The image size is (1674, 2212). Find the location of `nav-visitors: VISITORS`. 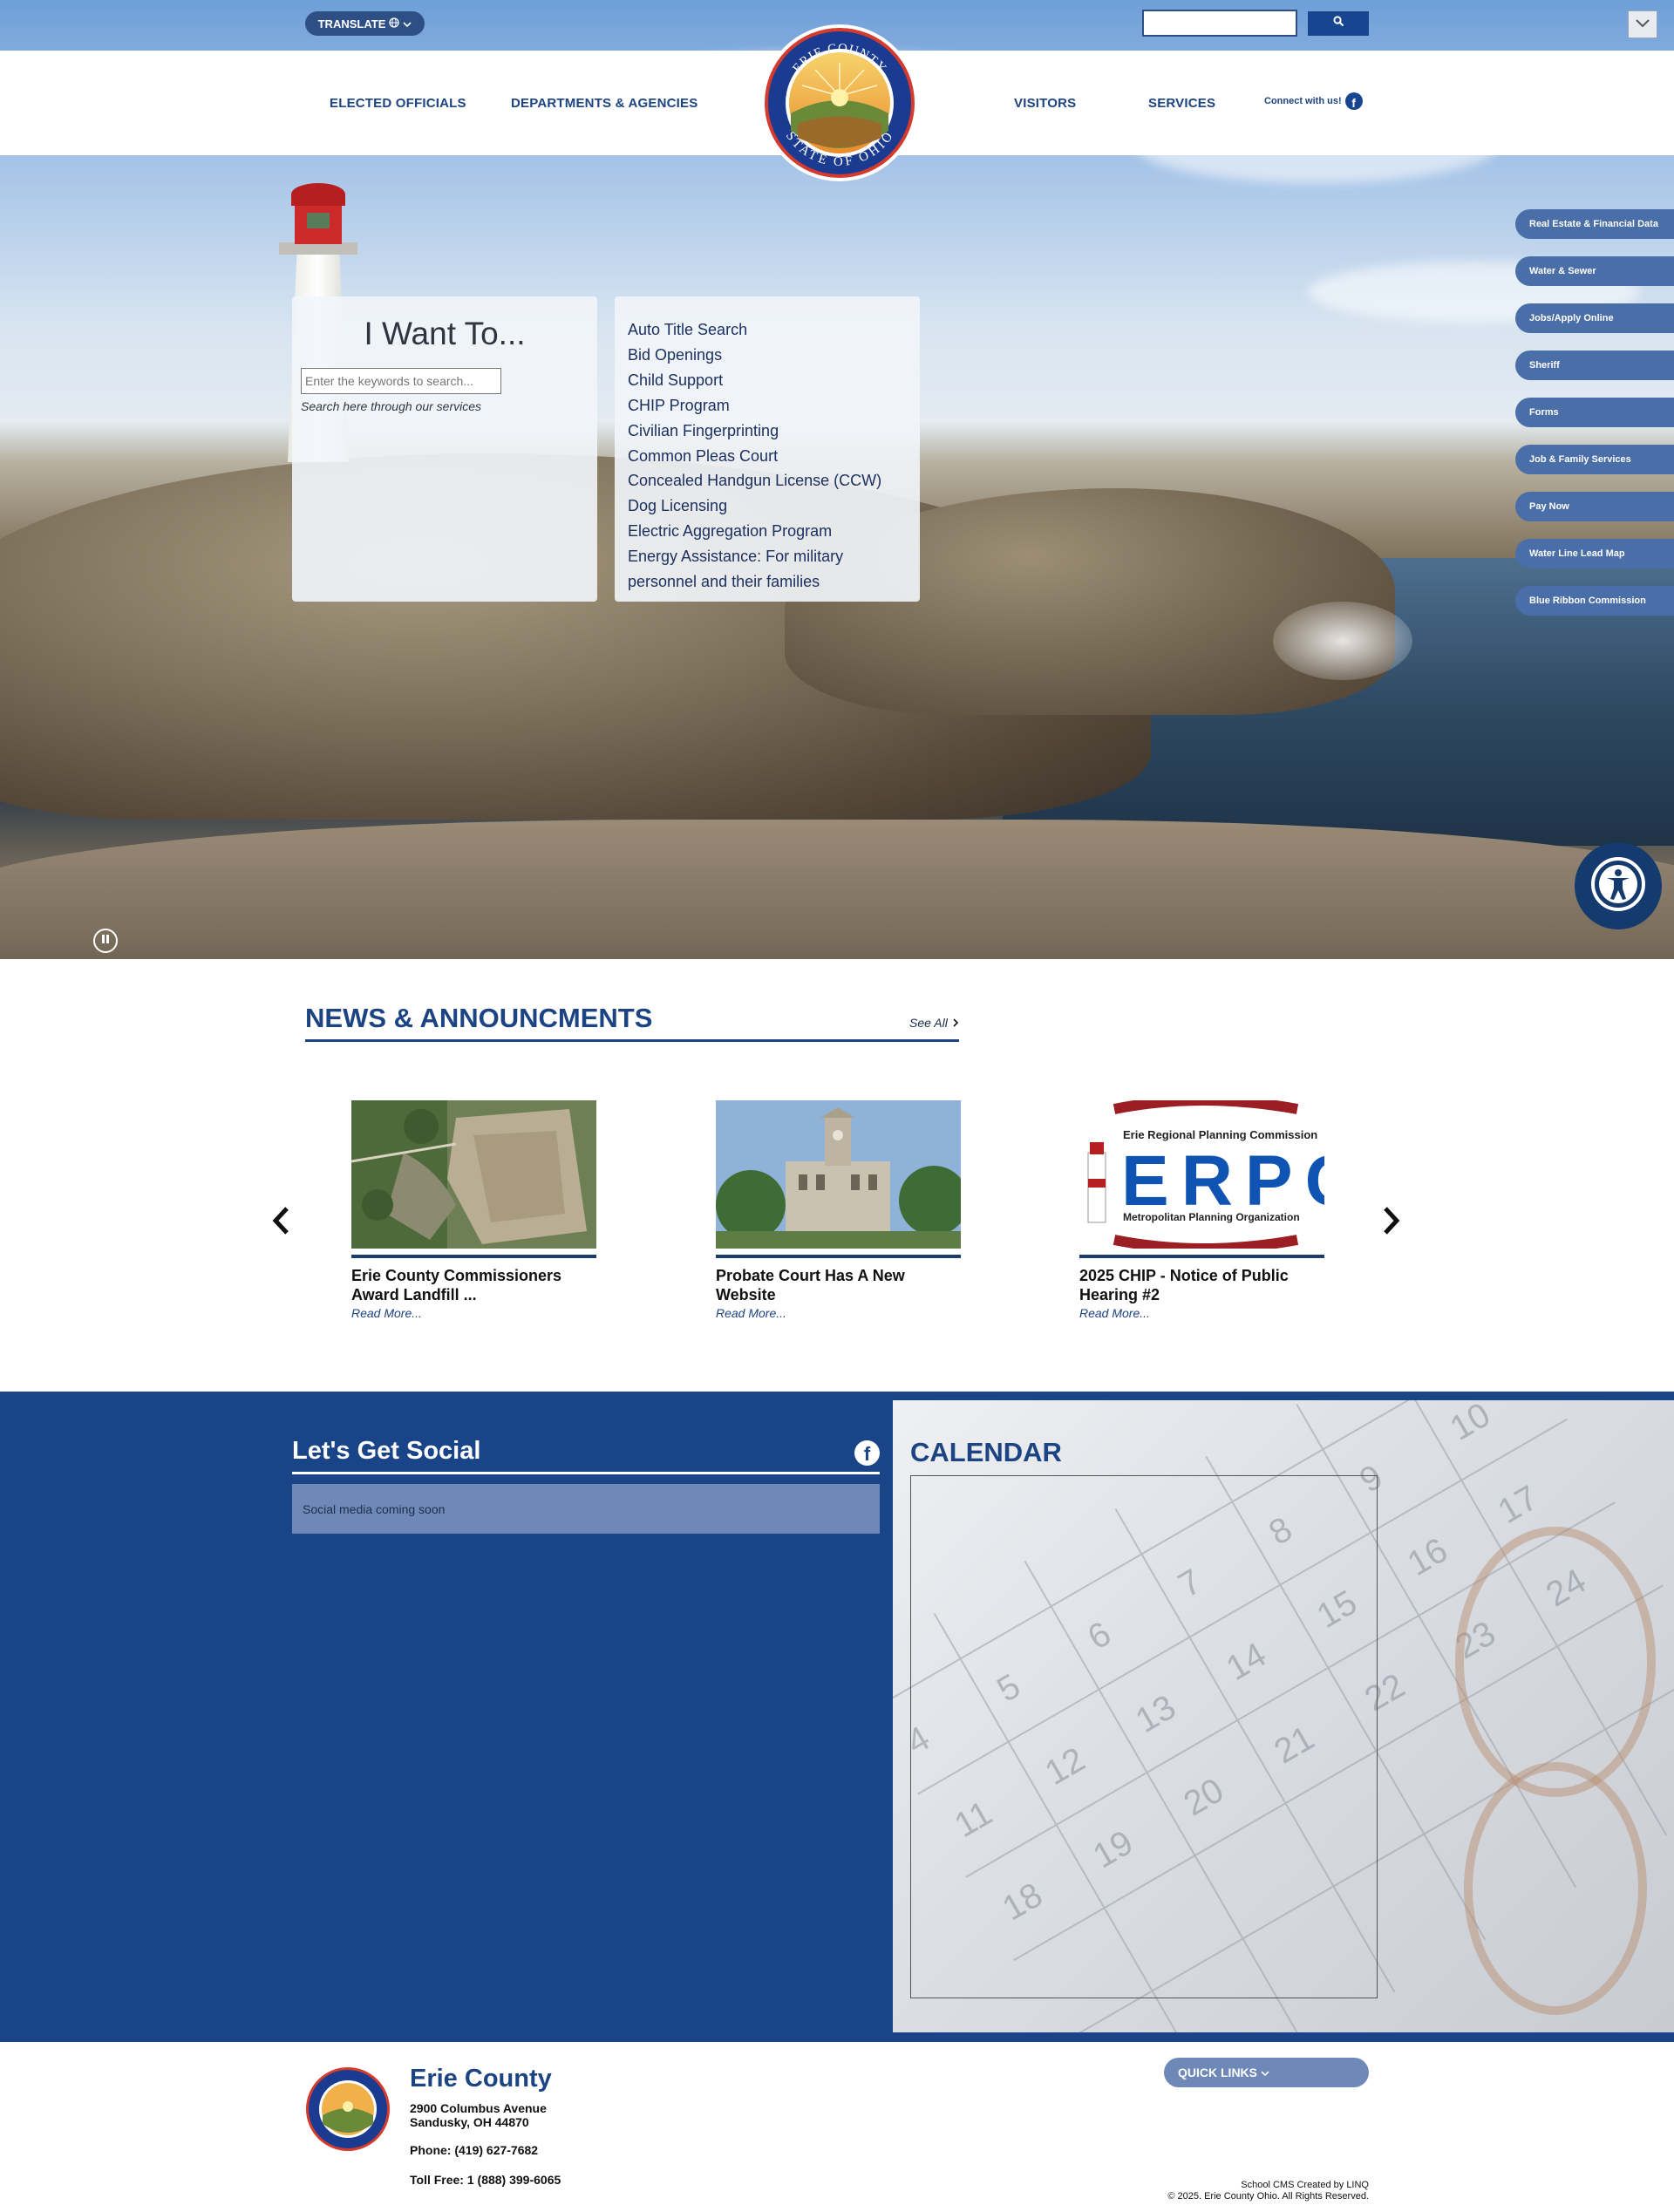

nav-visitors: VISITORS is located at coordinates (1045, 103).